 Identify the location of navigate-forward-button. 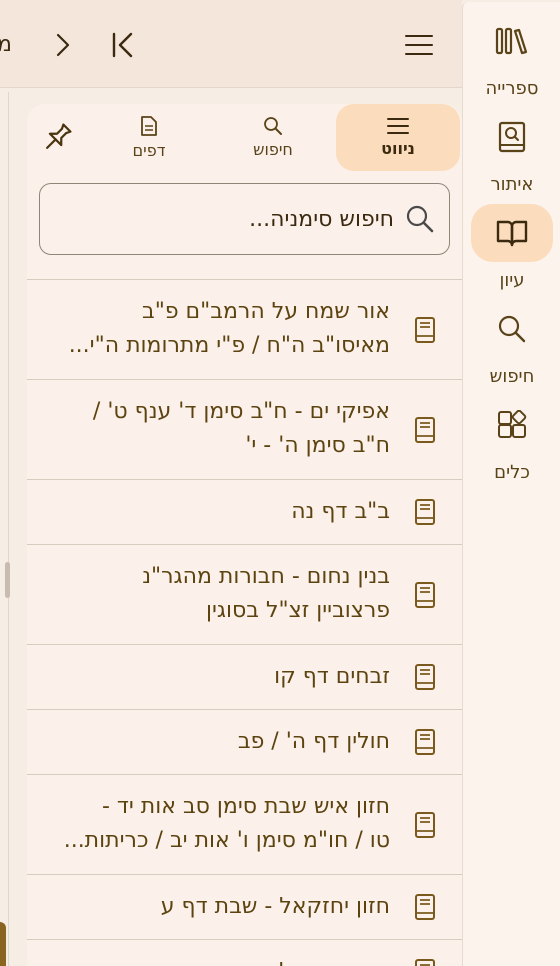
(63, 45).